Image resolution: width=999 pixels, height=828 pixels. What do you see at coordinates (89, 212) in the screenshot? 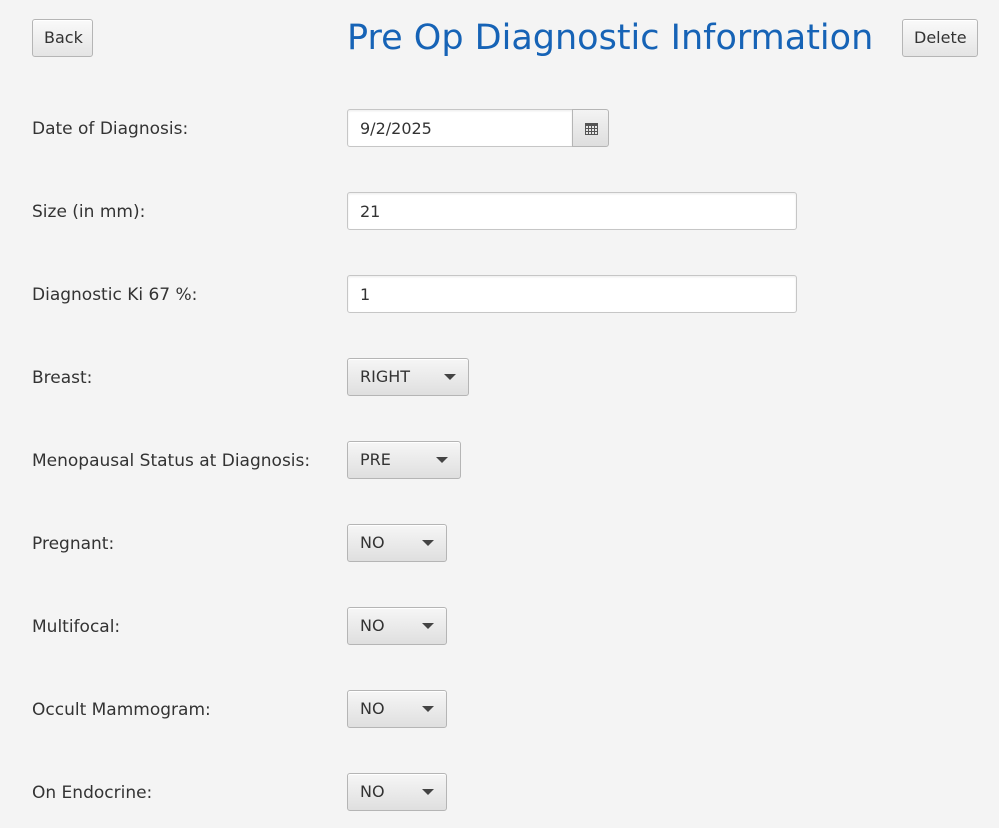
I see `size-label: Size (in mm):` at bounding box center [89, 212].